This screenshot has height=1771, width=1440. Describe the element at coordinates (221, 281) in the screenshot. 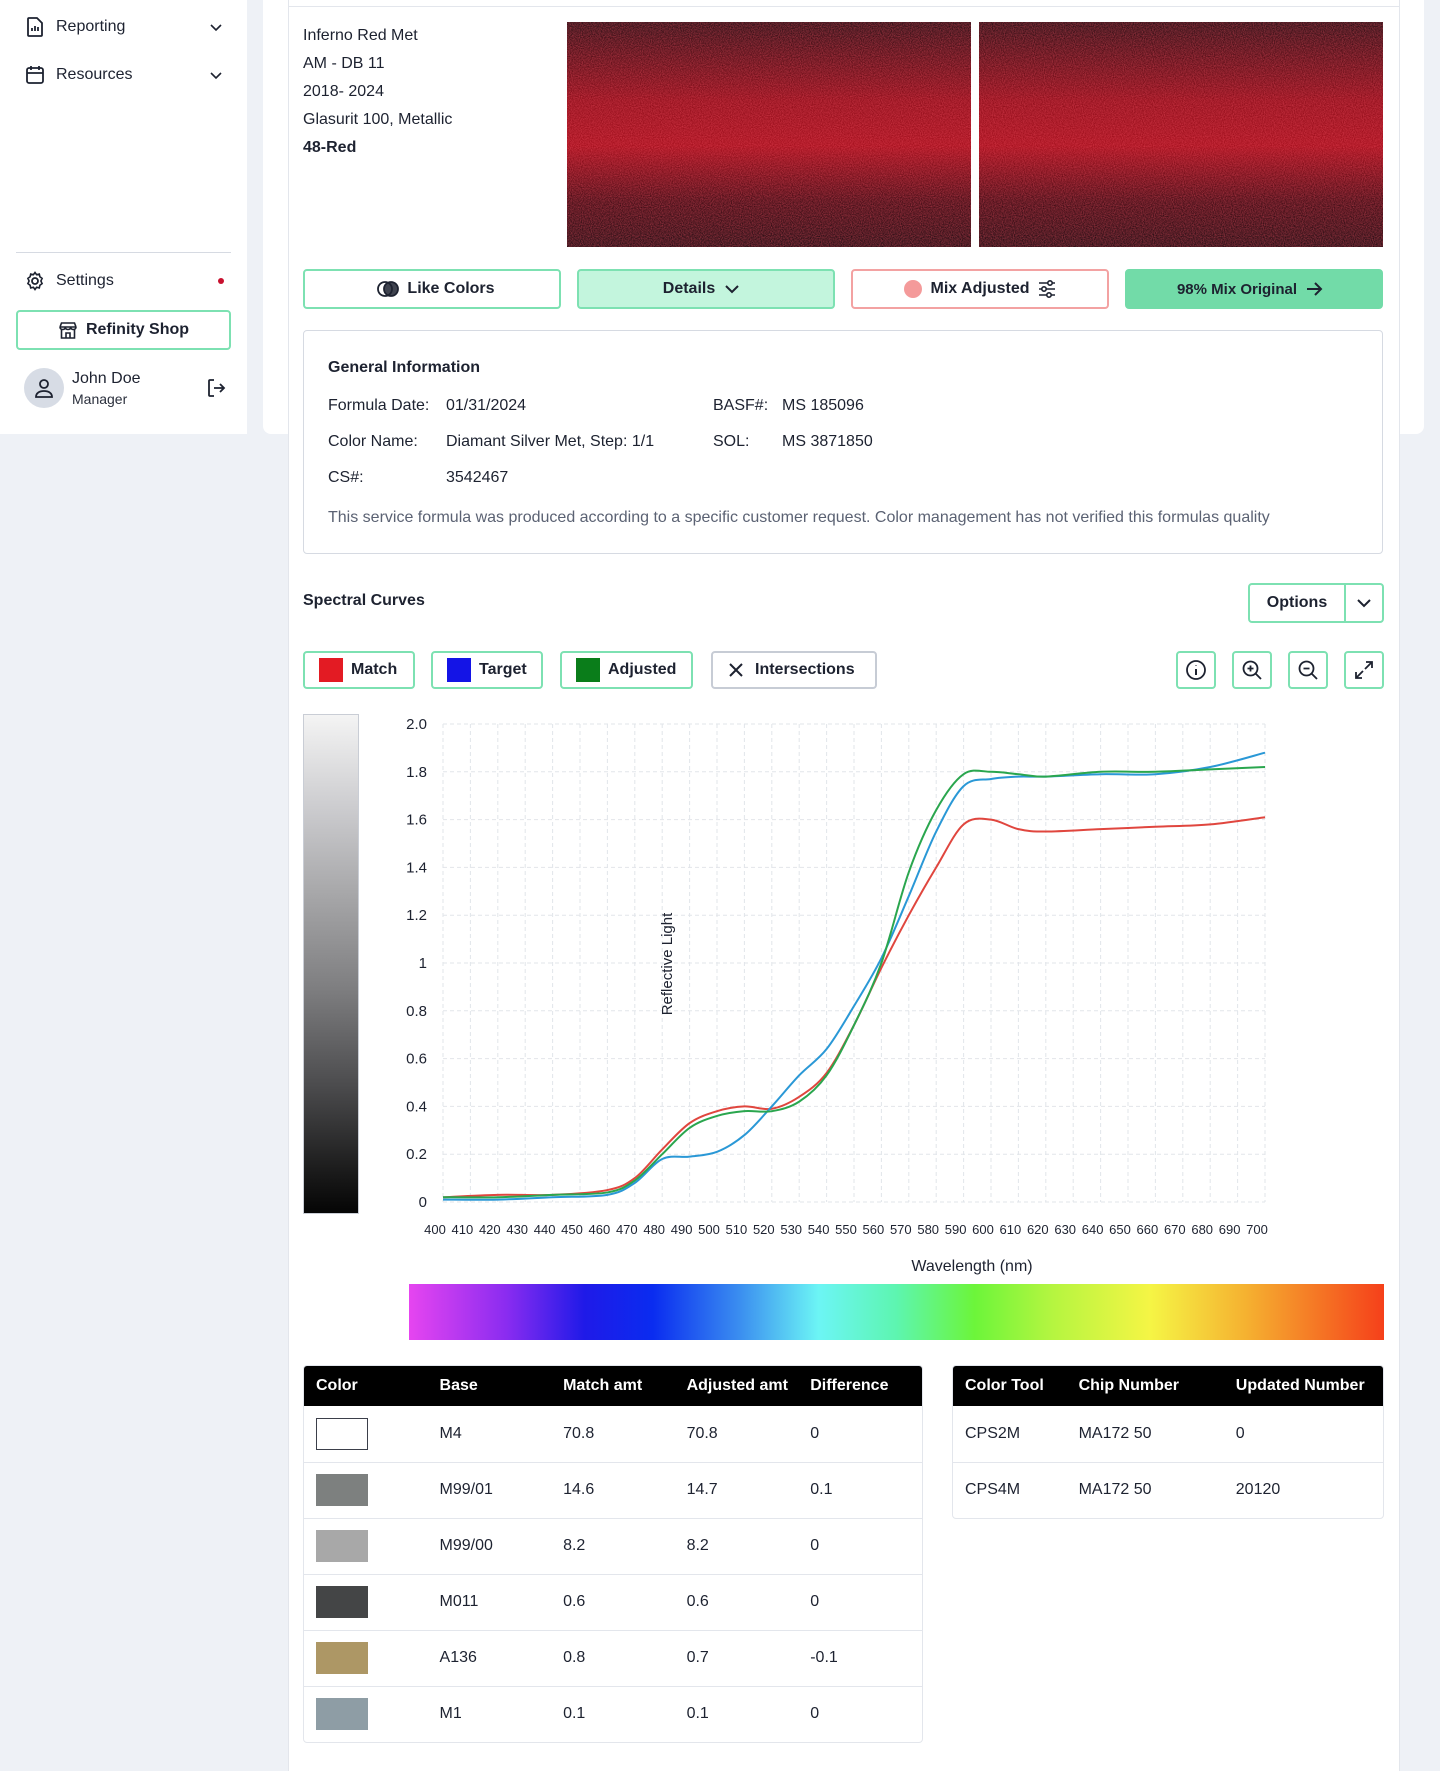

I see `notification-dot` at that location.